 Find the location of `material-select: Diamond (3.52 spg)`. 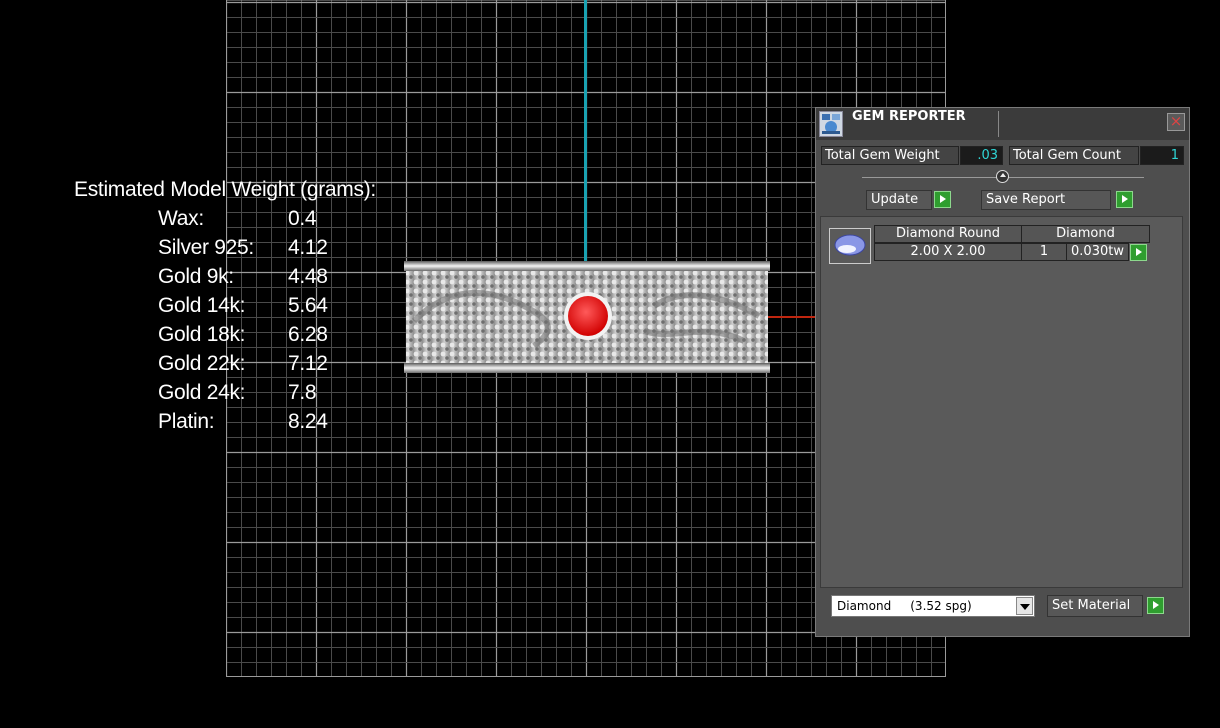

material-select: Diamond (3.52 spg) is located at coordinates (933, 606).